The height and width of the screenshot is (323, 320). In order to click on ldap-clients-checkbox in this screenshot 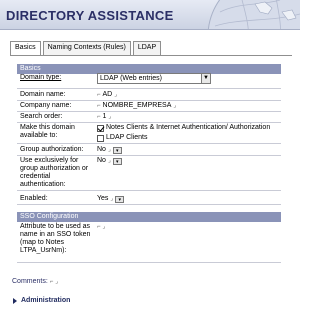, I will do `click(100, 138)`.